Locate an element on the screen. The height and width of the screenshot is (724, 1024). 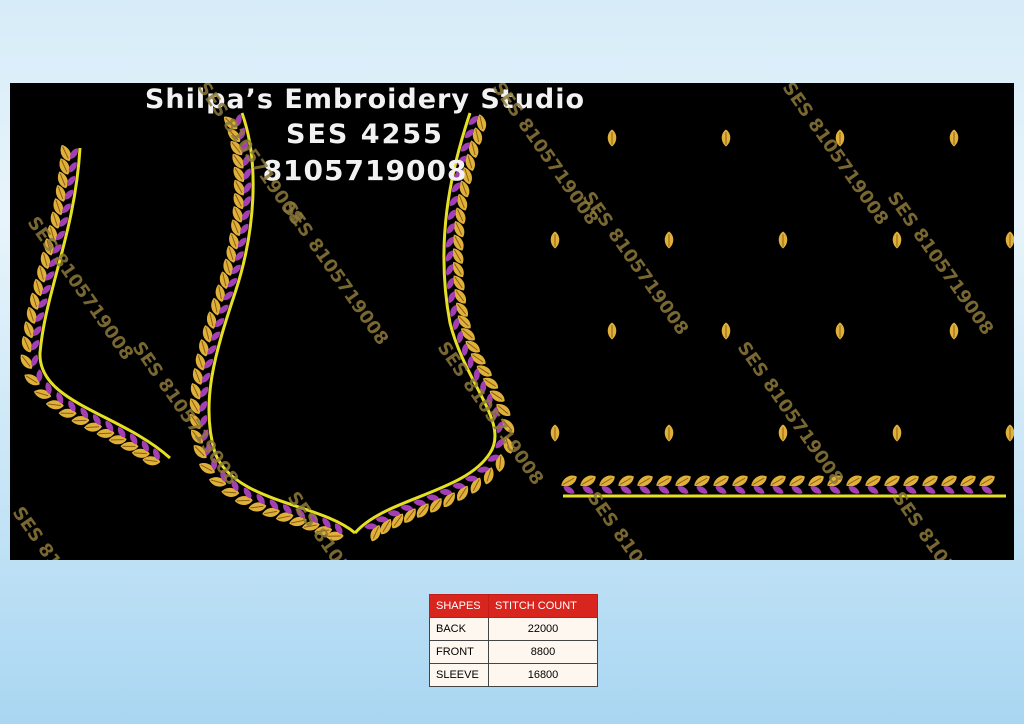
count-cell: 16800 is located at coordinates (543, 675).